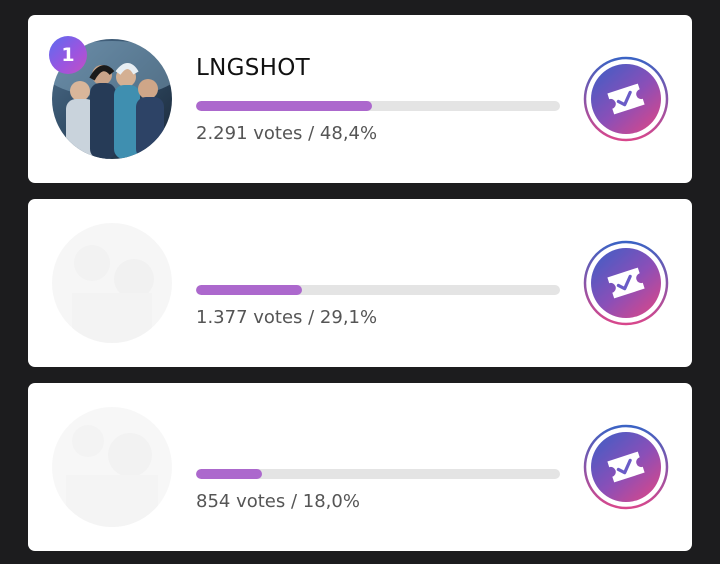 Image resolution: width=720 pixels, height=564 pixels. Describe the element at coordinates (287, 317) in the screenshot. I see `vote-count-text: 1.377 votes / 29,1%` at that location.